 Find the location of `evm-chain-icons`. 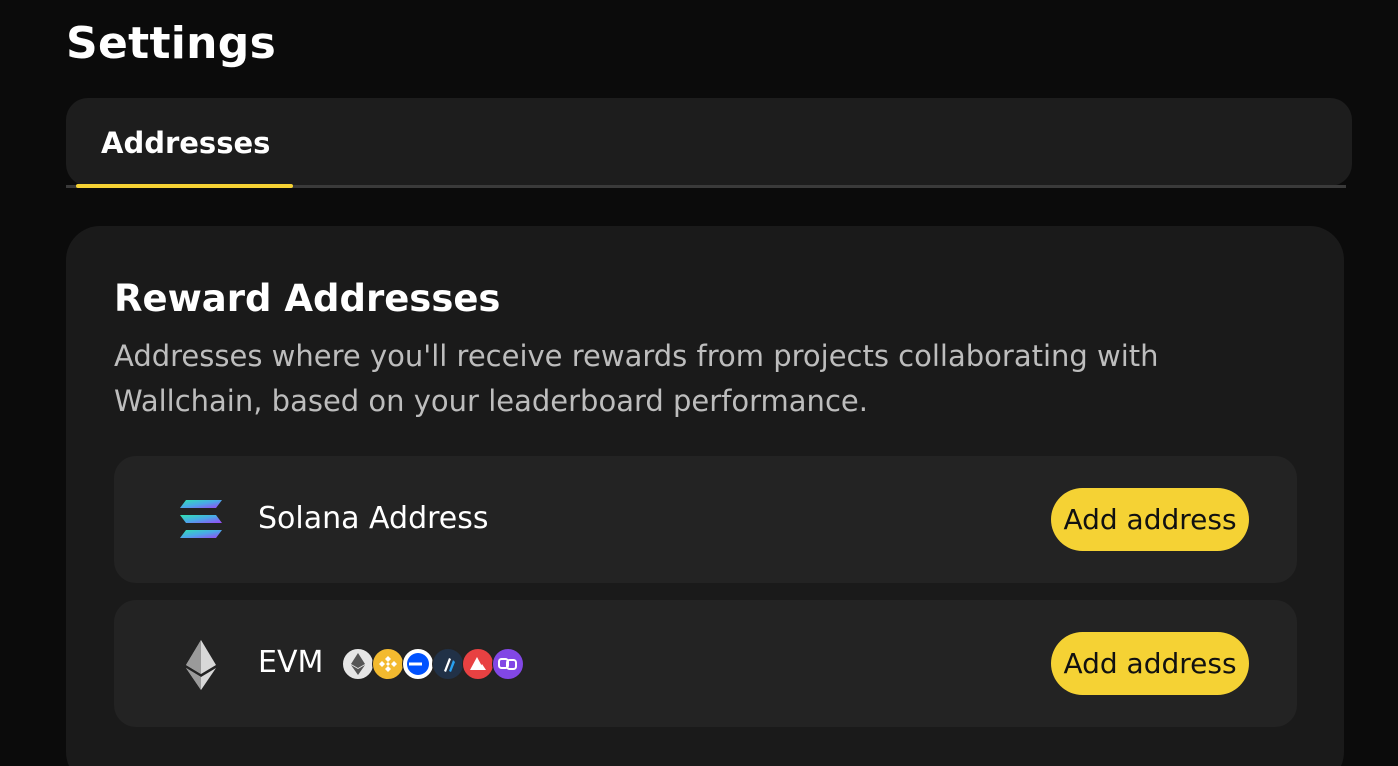

evm-chain-icons is located at coordinates (433, 664).